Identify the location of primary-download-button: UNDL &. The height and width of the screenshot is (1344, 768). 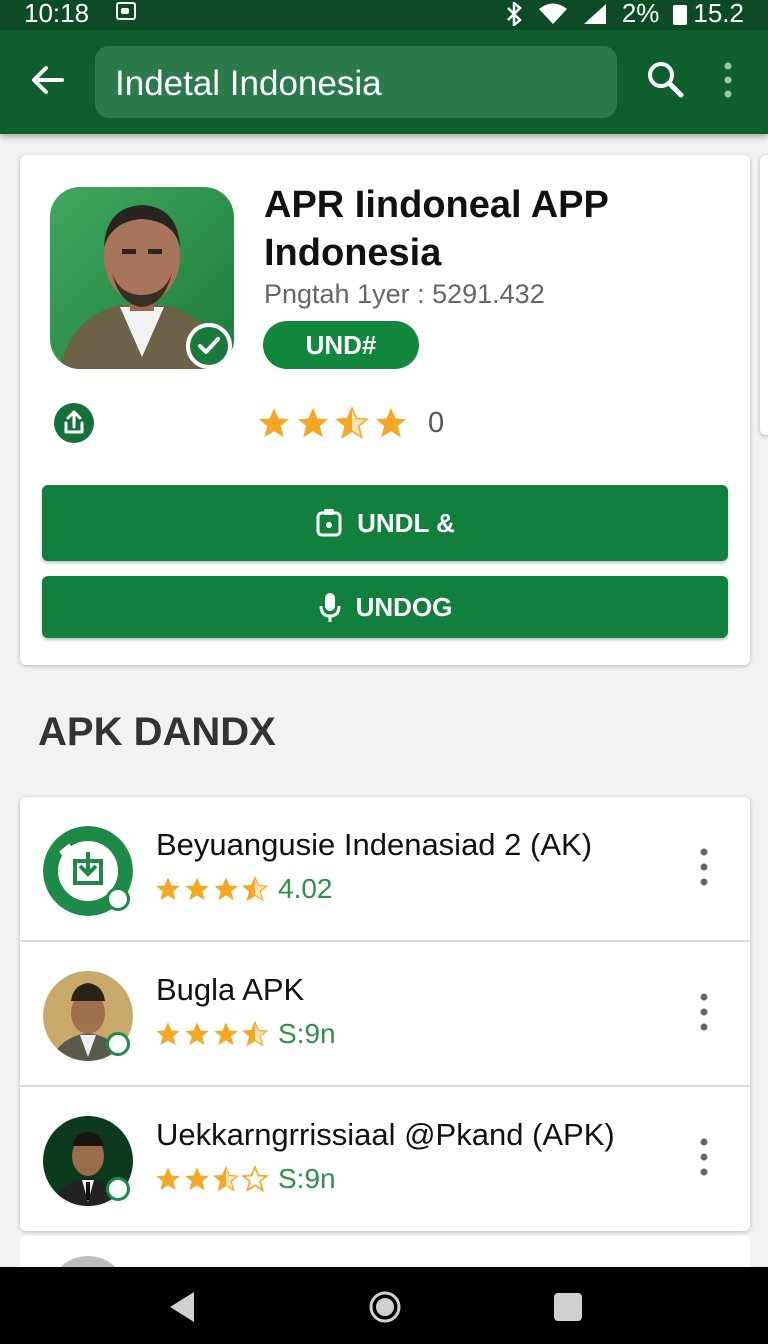
(385, 523).